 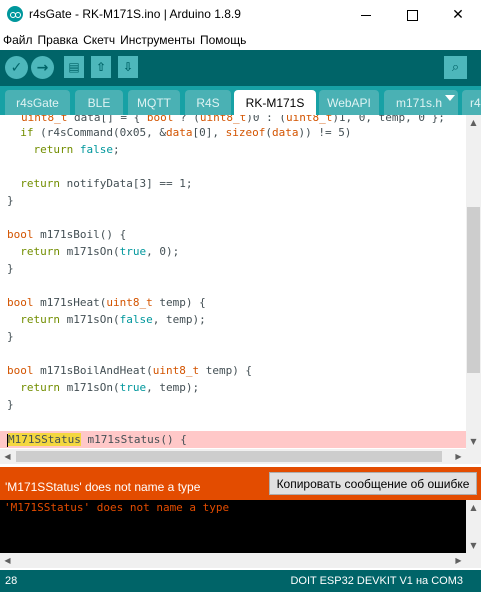 What do you see at coordinates (101, 40) in the screenshot?
I see `menu-sketch: Скетч` at bounding box center [101, 40].